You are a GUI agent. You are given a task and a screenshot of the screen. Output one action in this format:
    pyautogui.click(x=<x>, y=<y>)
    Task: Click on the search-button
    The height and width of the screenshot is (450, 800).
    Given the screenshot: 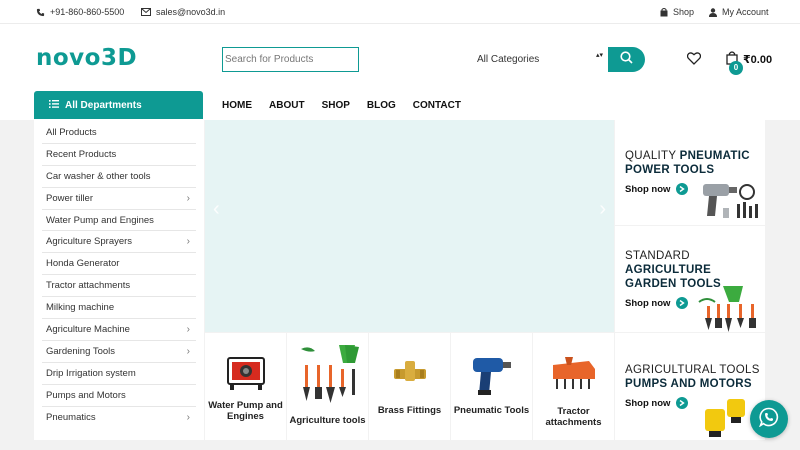 What is the action you would take?
    pyautogui.click(x=626, y=59)
    